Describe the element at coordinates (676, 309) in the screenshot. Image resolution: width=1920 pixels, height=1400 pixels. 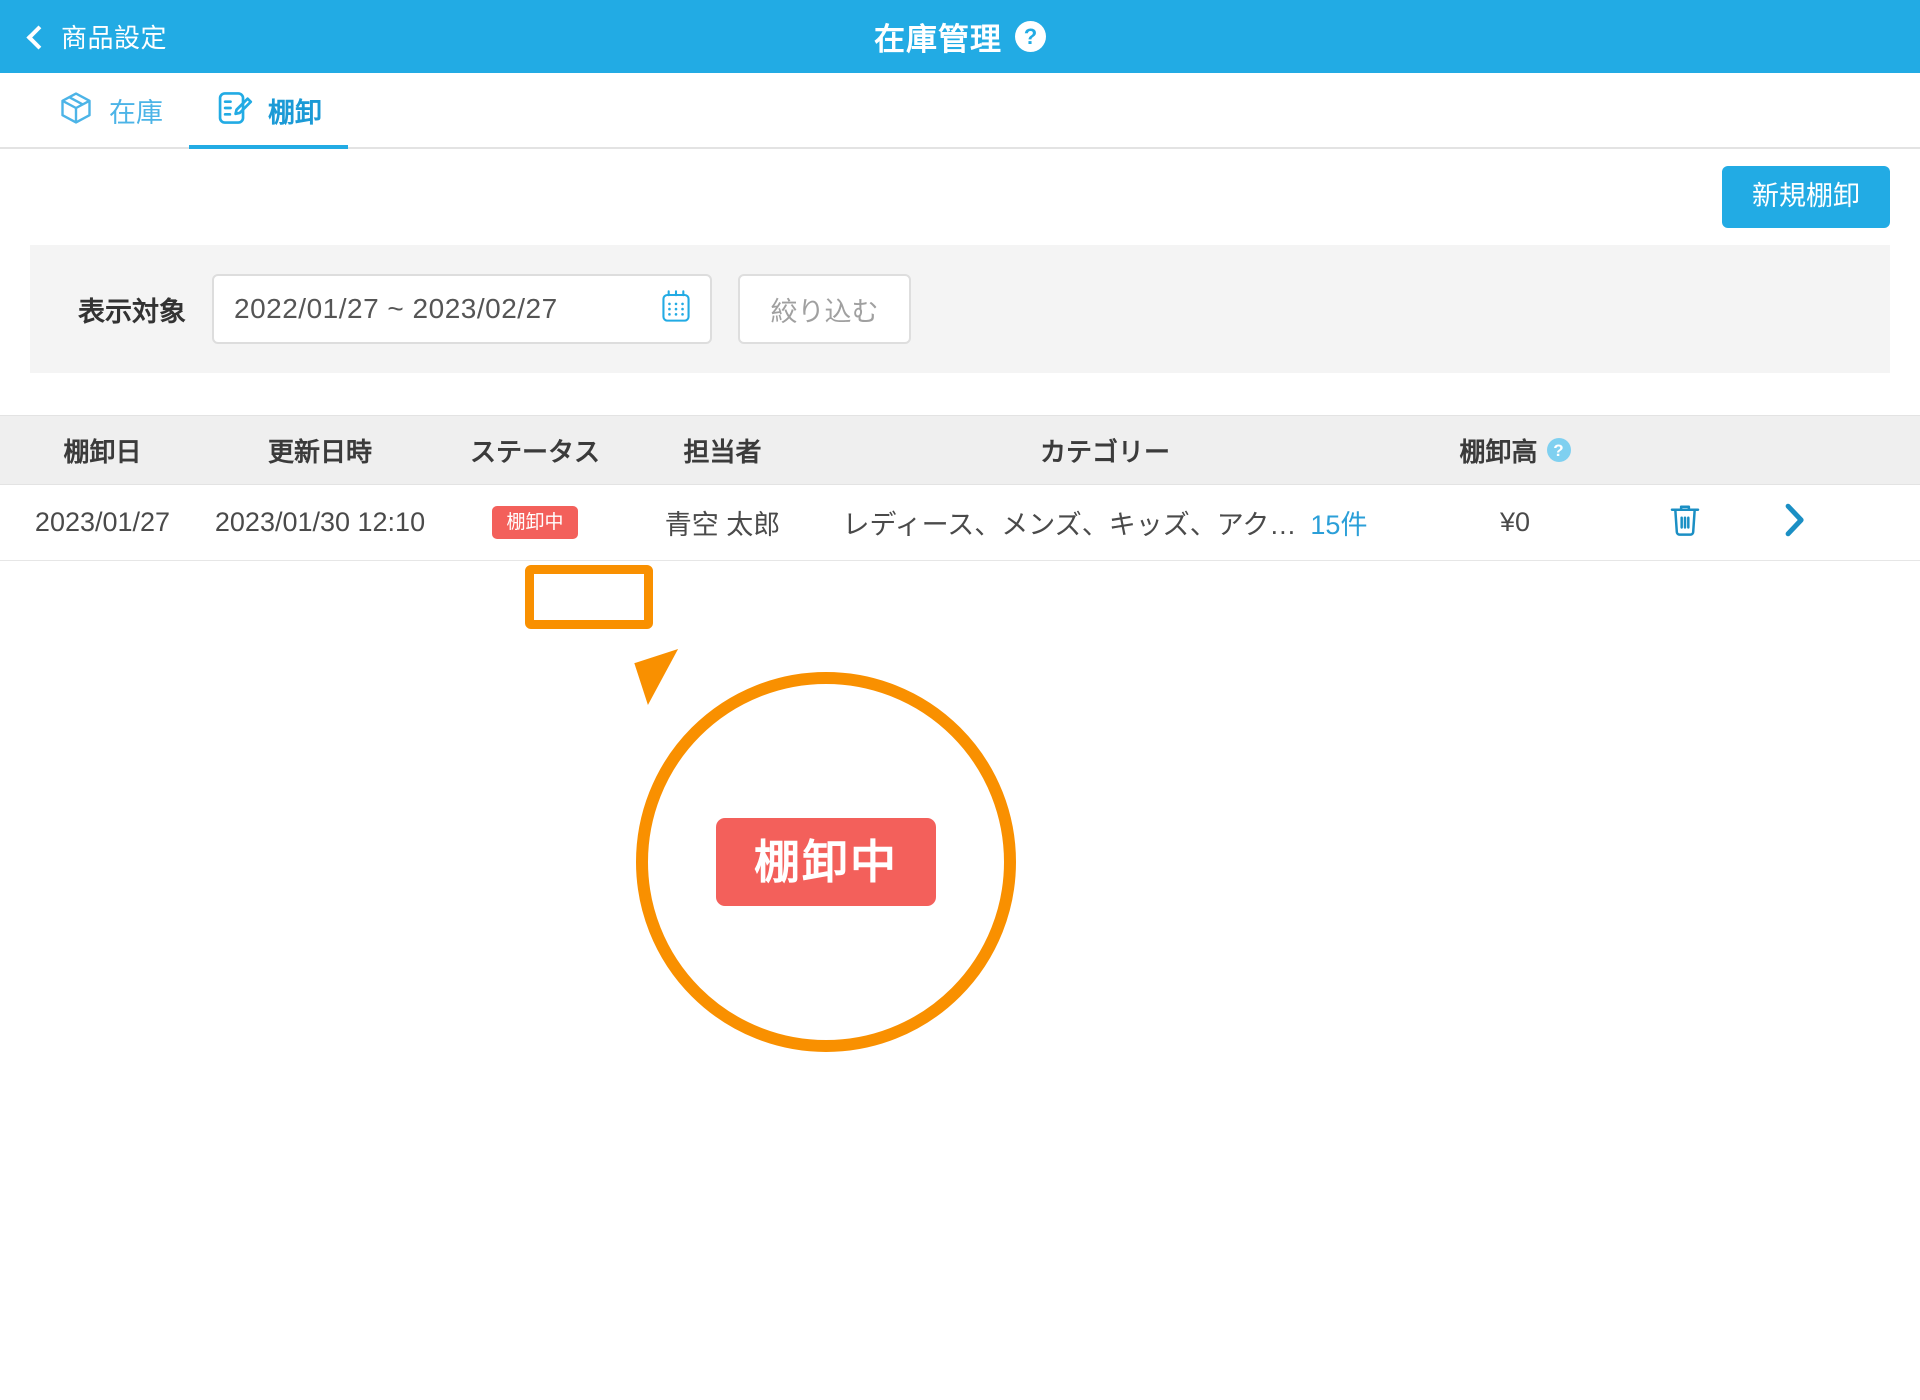
I see `calendar-icon` at that location.